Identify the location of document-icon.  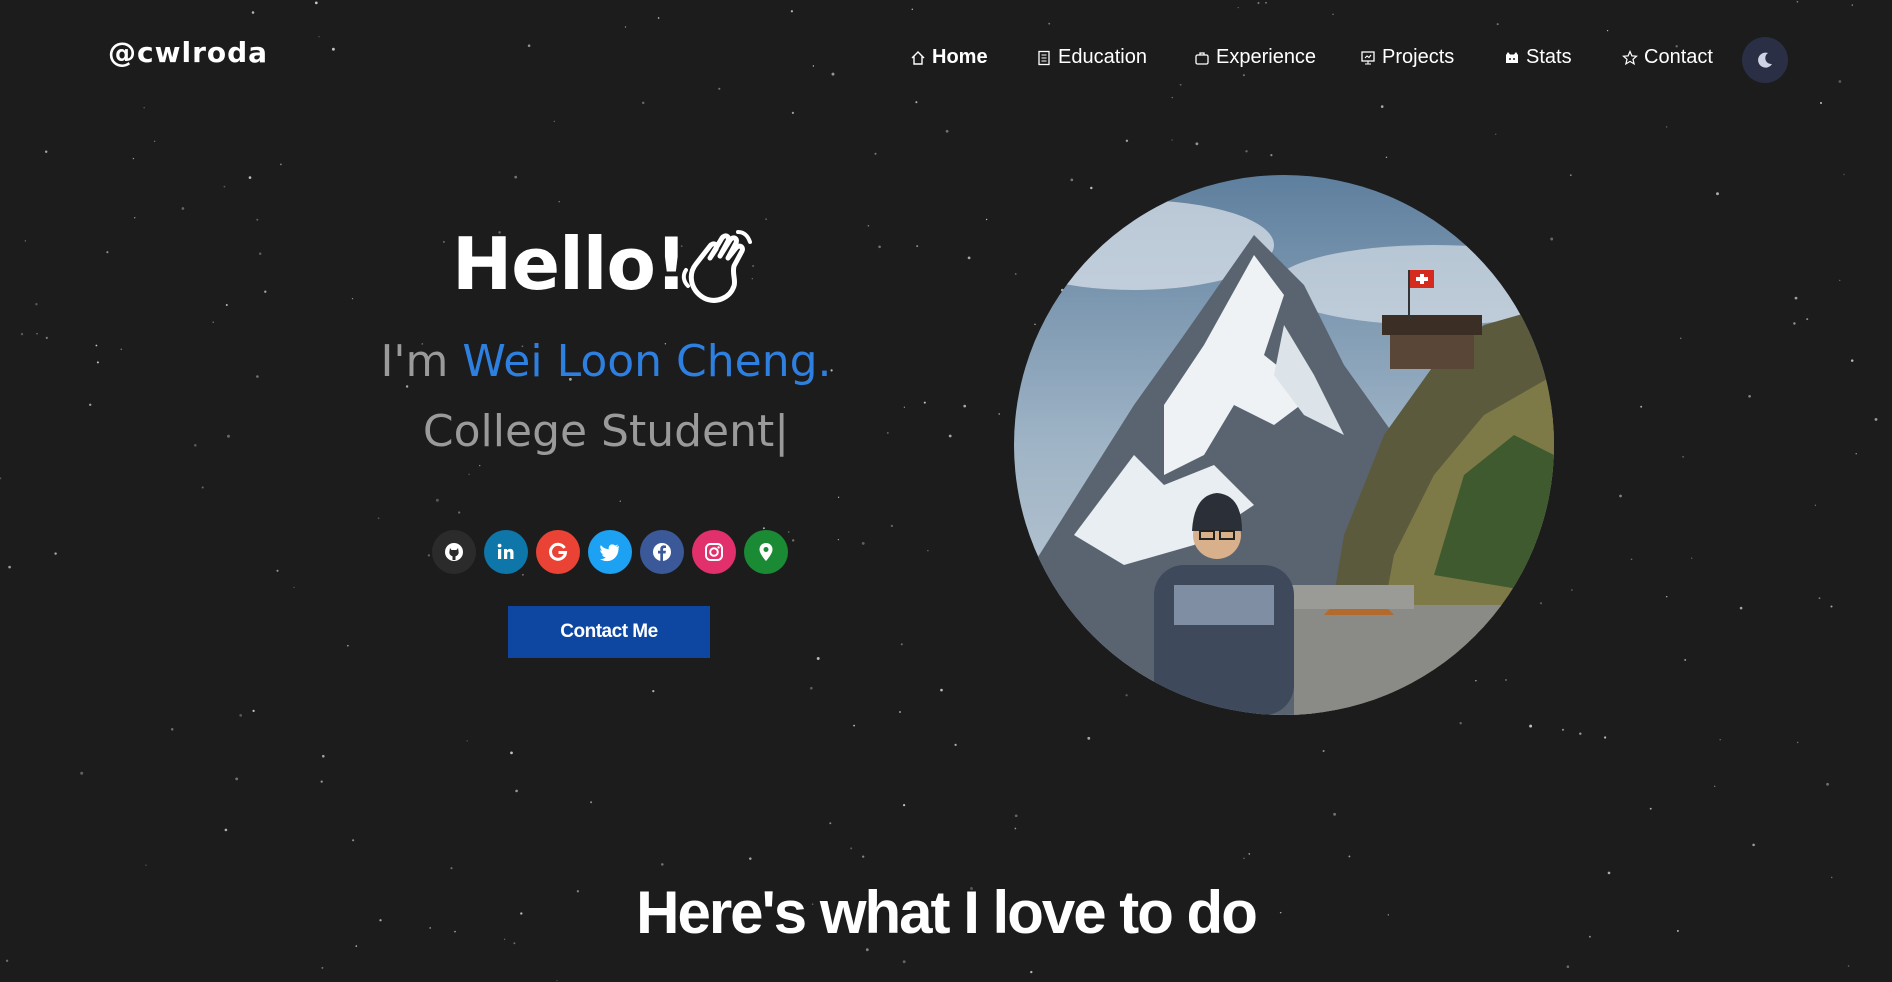
(1044, 57).